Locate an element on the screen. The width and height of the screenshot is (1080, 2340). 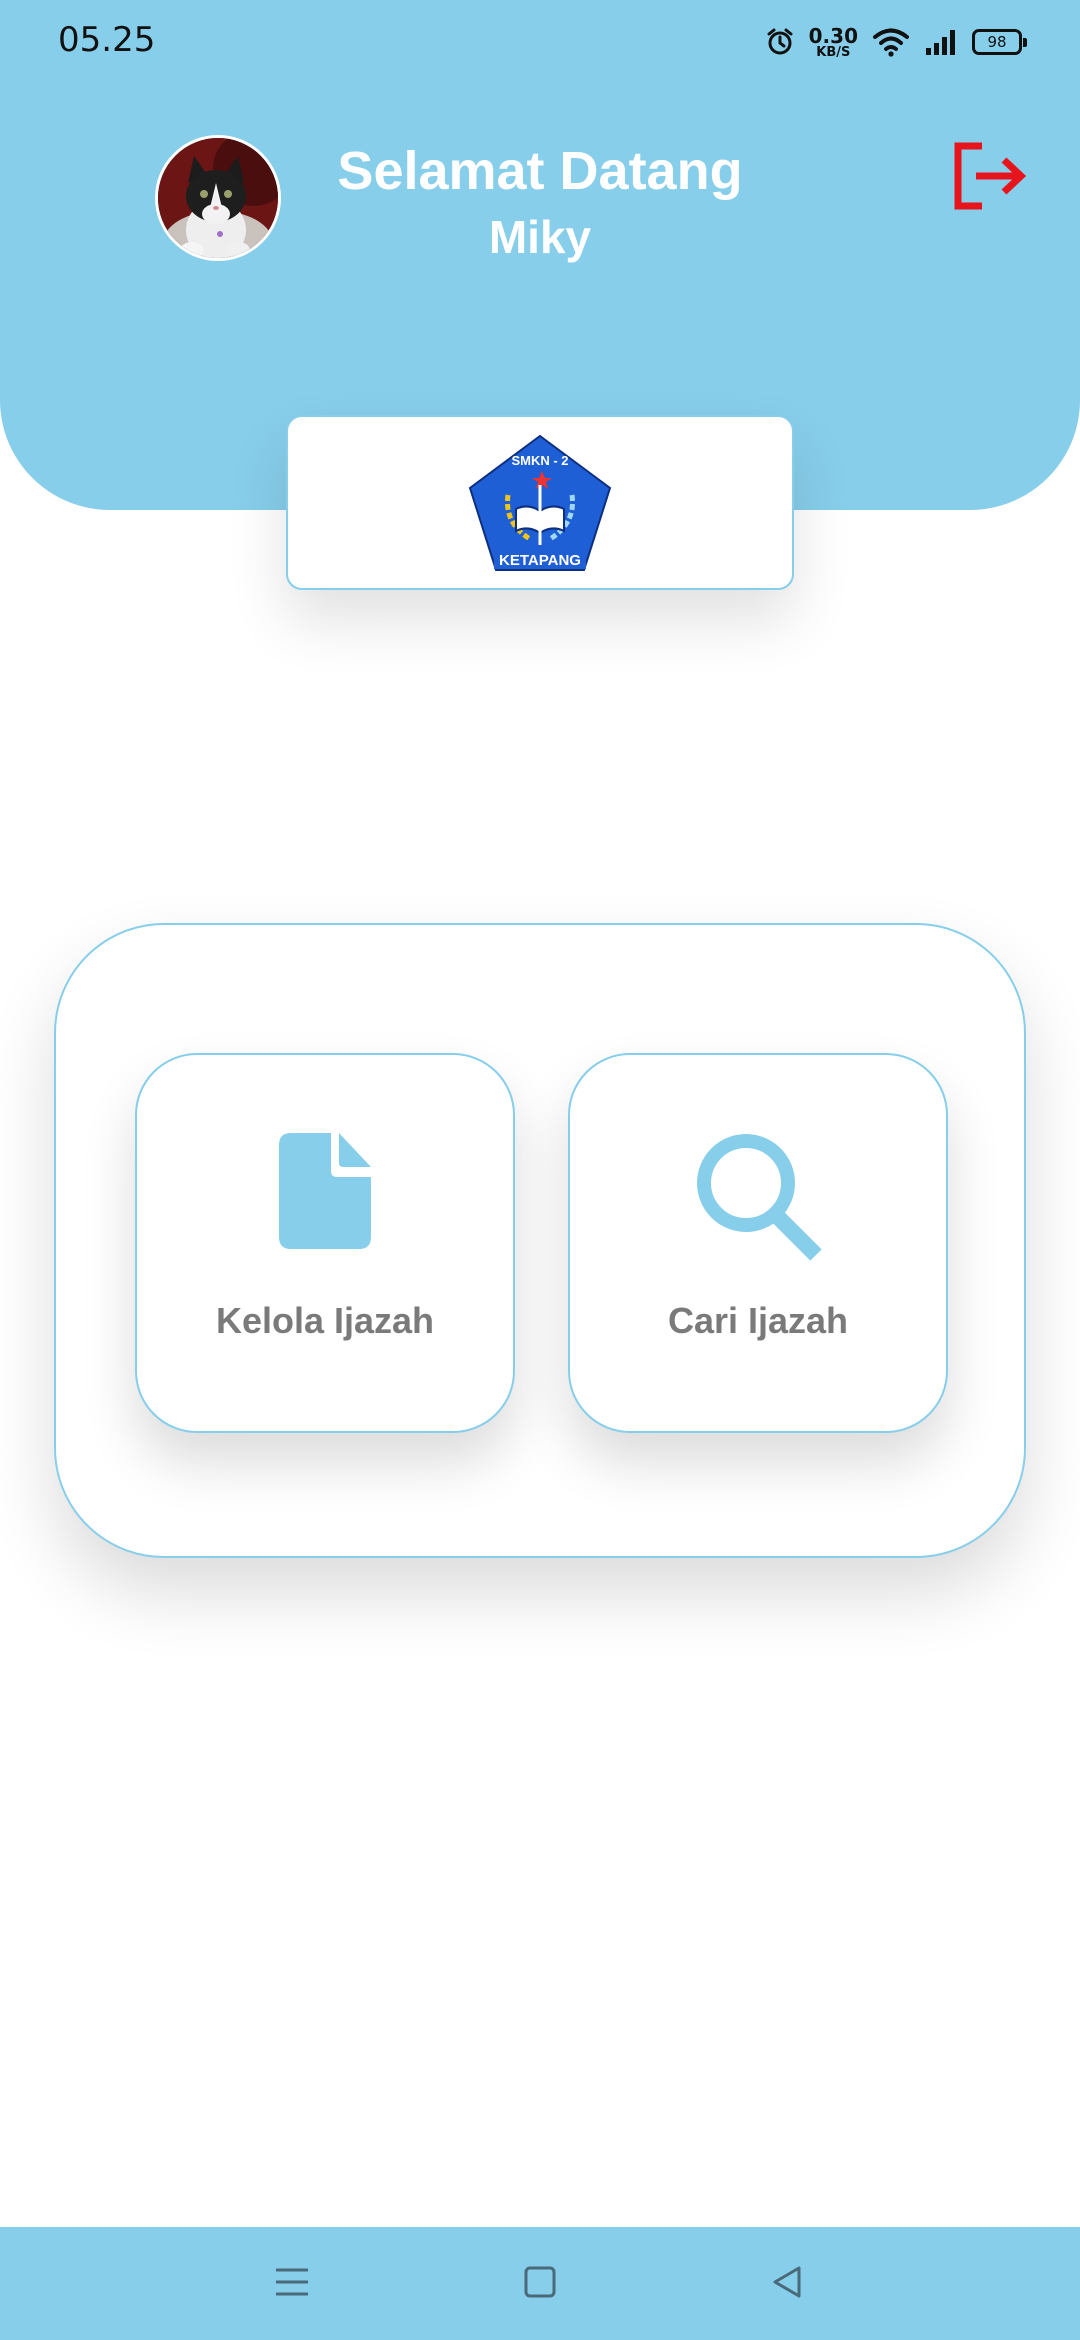
home-square-icon is located at coordinates (540, 2282).